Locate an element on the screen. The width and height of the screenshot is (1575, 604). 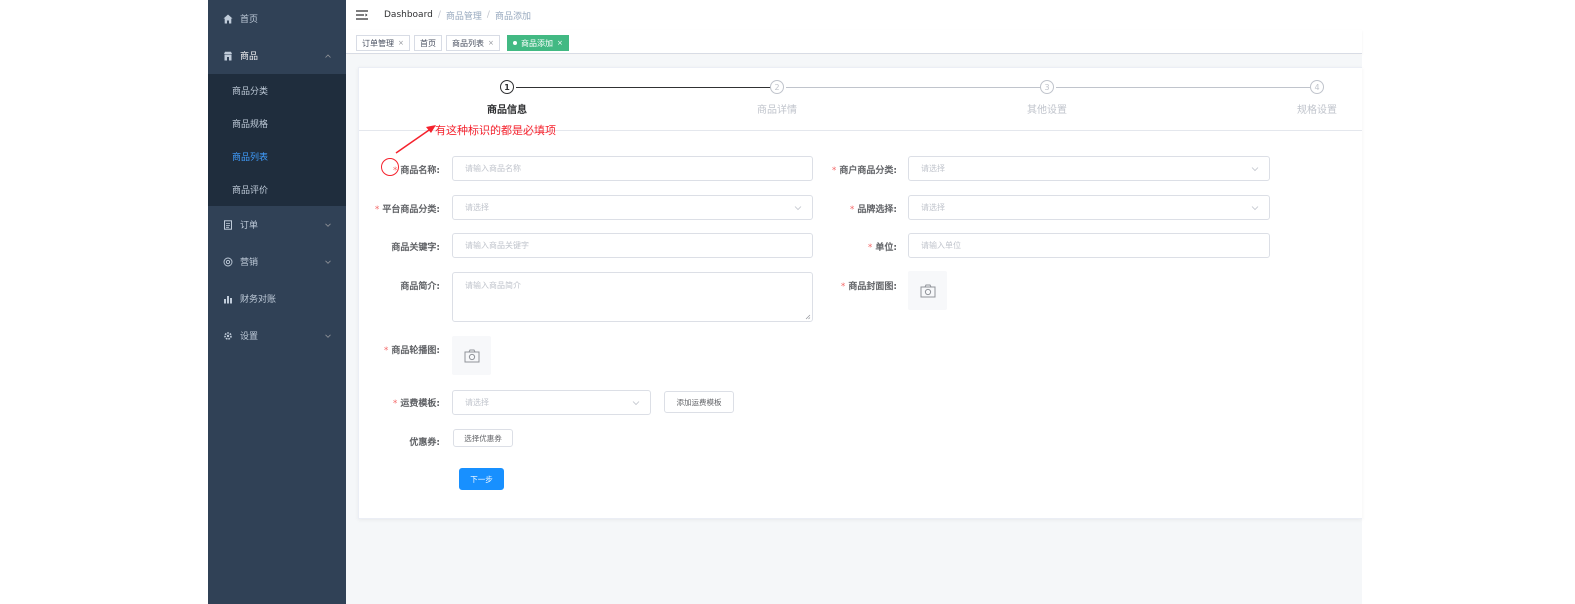
unit-input: 请输入单位 is located at coordinates (1089, 245).